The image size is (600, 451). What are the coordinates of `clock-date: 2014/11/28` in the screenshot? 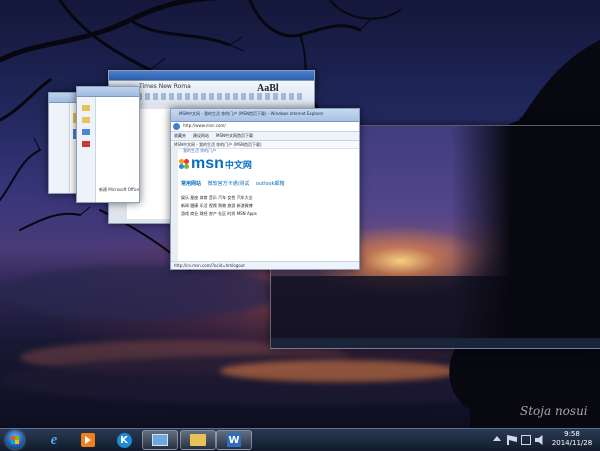 It's located at (572, 443).